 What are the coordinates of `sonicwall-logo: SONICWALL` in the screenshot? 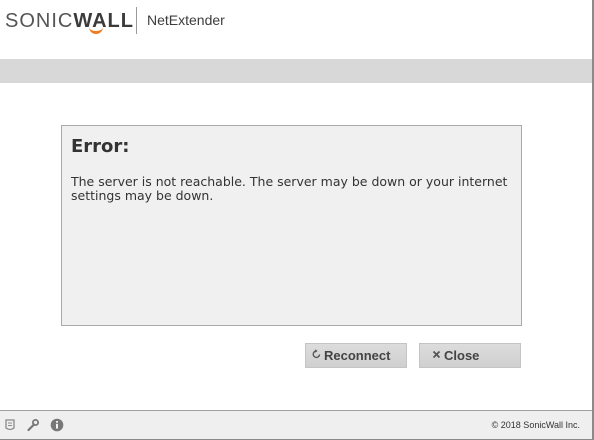 It's located at (69, 21).